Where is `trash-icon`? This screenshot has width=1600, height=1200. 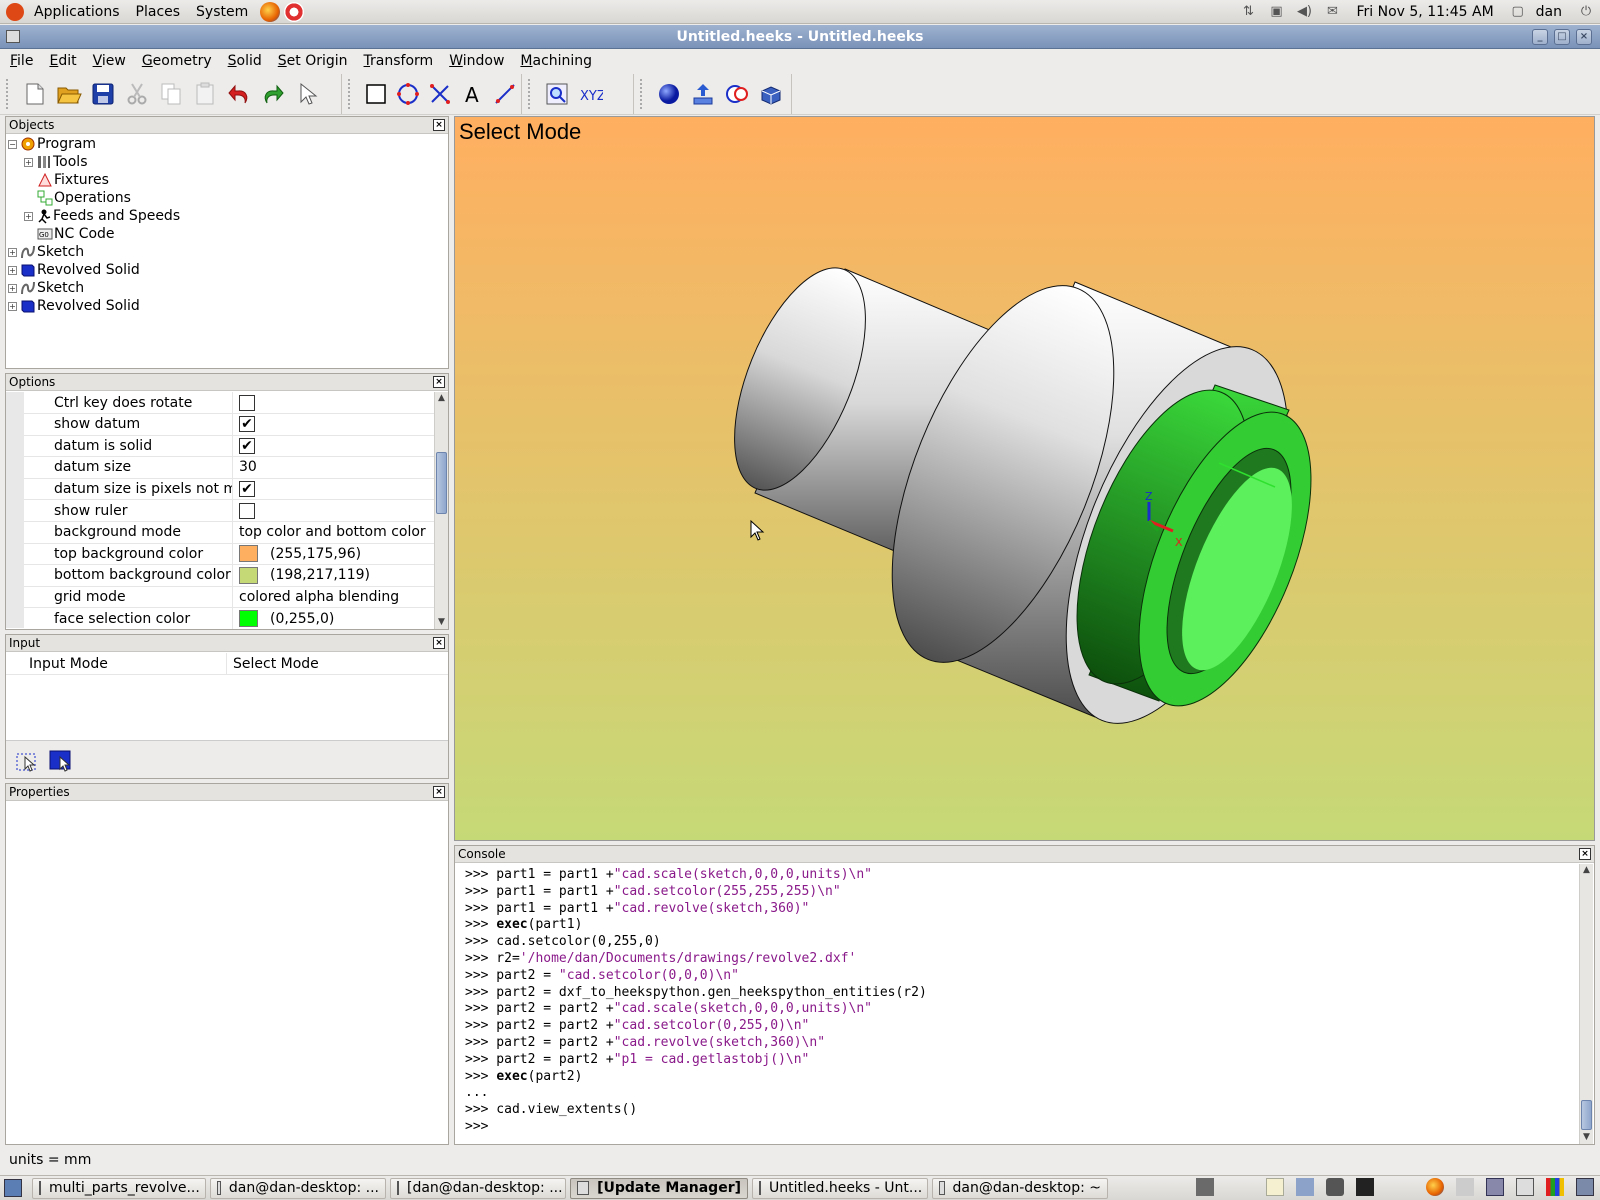 trash-icon is located at coordinates (1585, 1187).